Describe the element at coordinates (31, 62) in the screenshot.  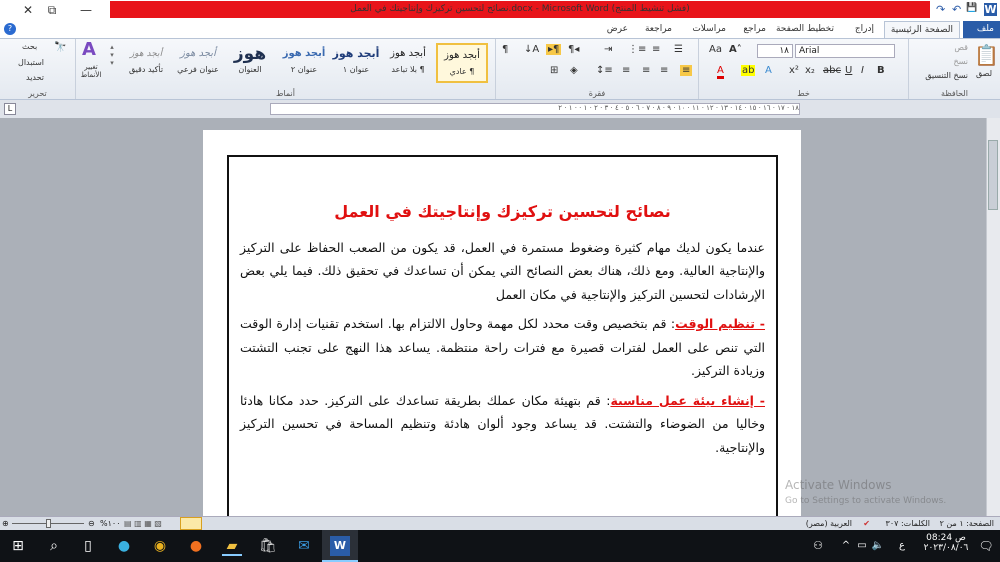
I see `replace-button: استبدال` at that location.